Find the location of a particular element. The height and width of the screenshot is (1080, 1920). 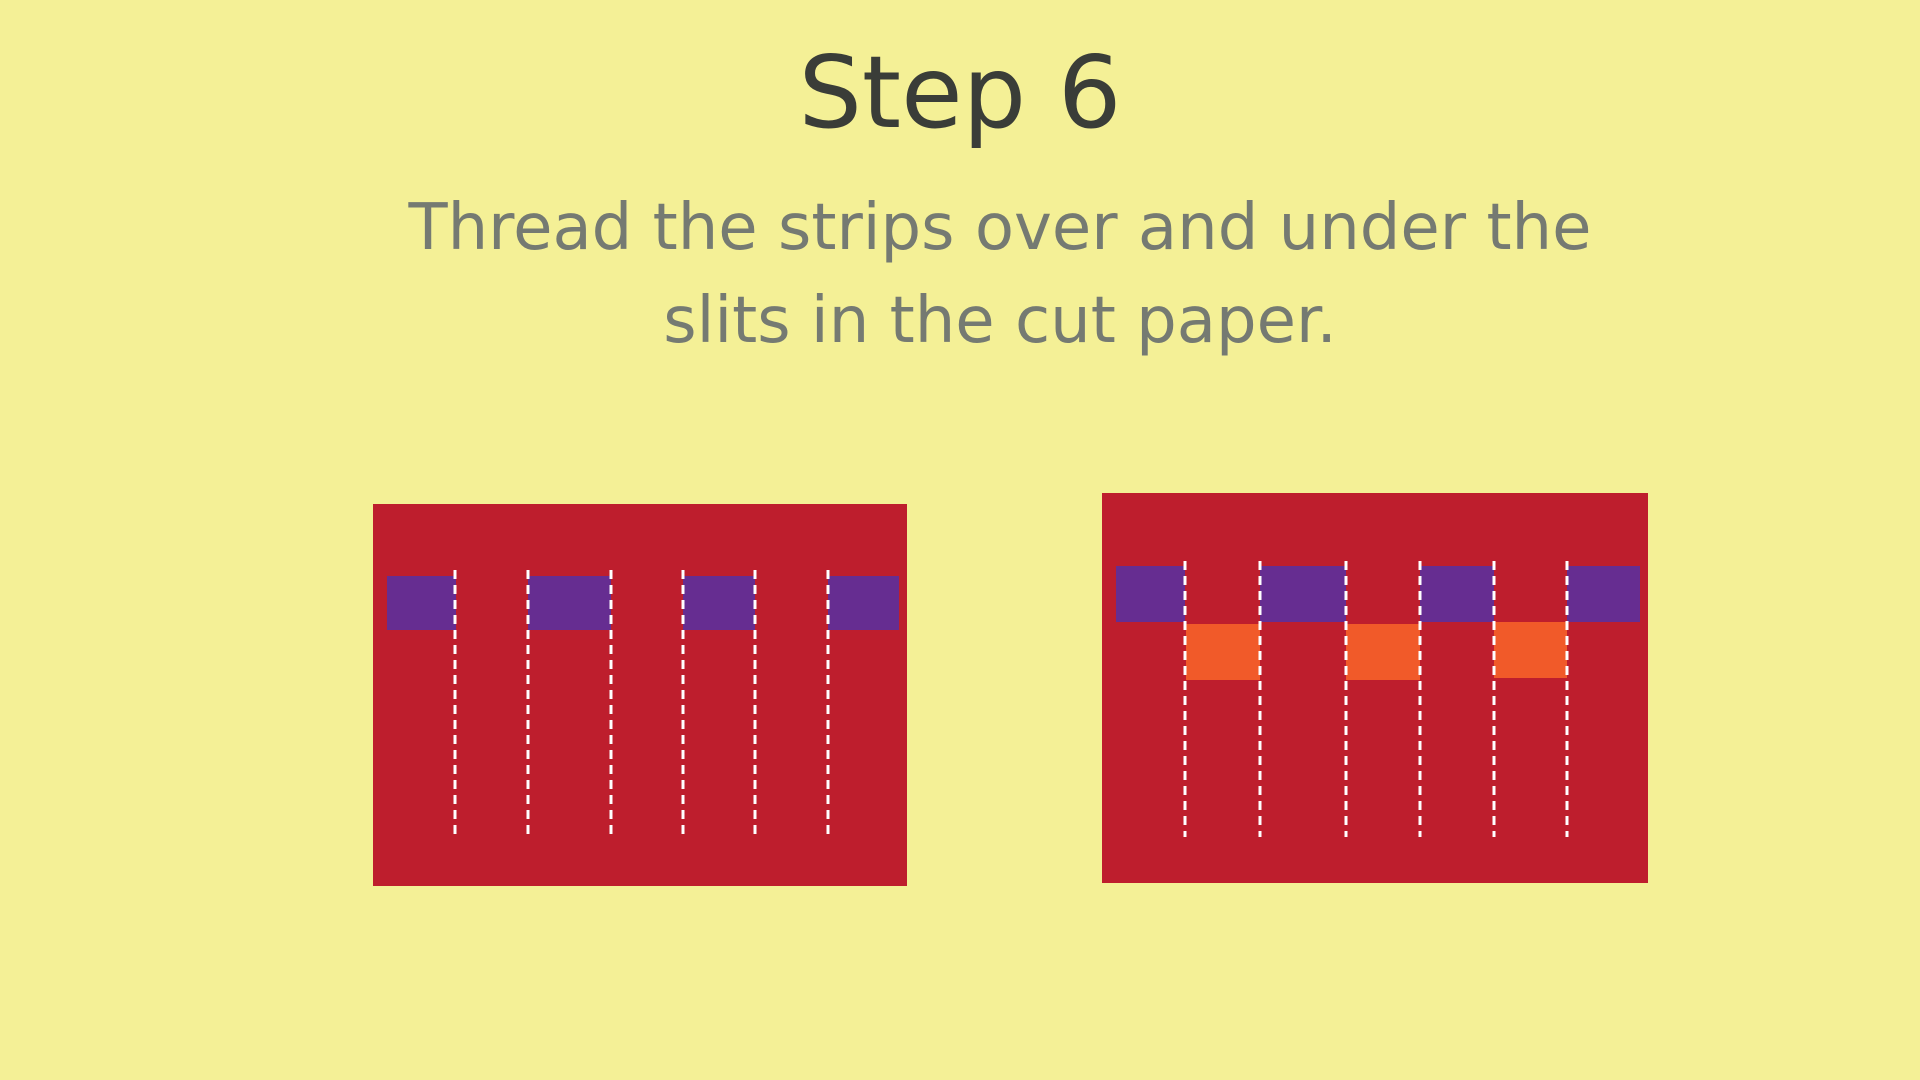

first-strip-panel is located at coordinates (640, 695).